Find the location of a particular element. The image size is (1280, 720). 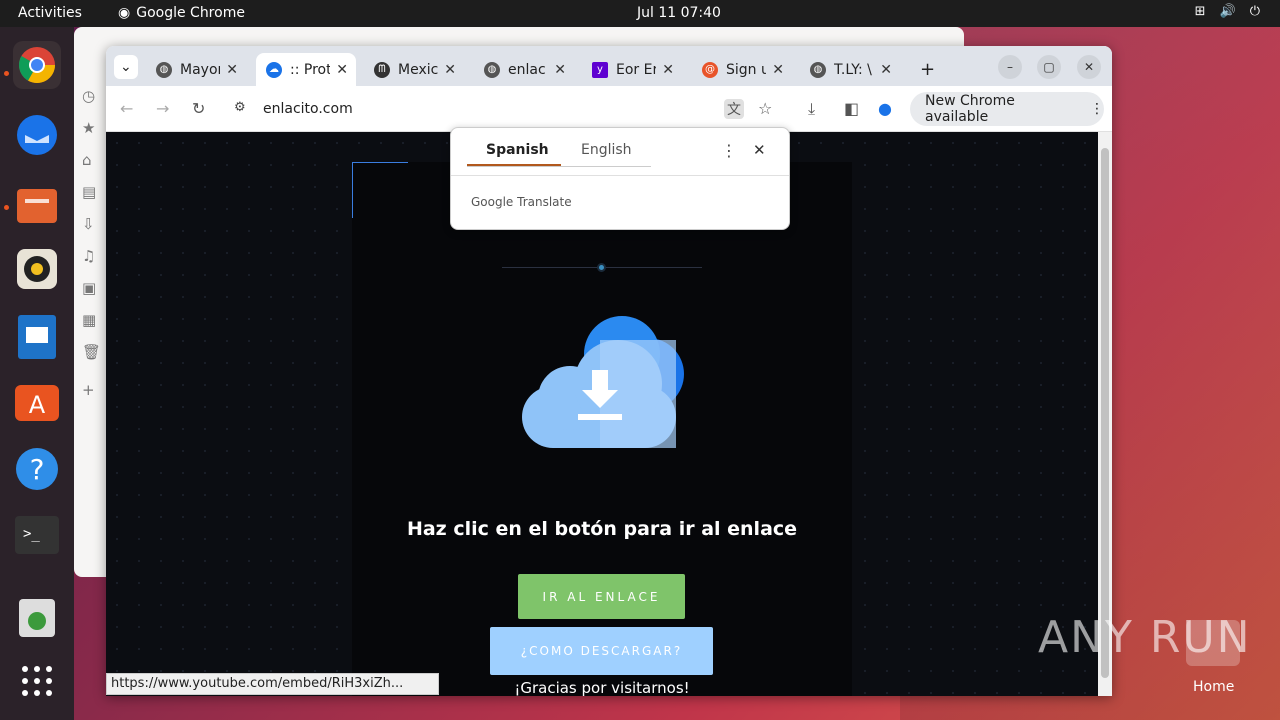

lang-spanish-tab: Spanish is located at coordinates (517, 150).